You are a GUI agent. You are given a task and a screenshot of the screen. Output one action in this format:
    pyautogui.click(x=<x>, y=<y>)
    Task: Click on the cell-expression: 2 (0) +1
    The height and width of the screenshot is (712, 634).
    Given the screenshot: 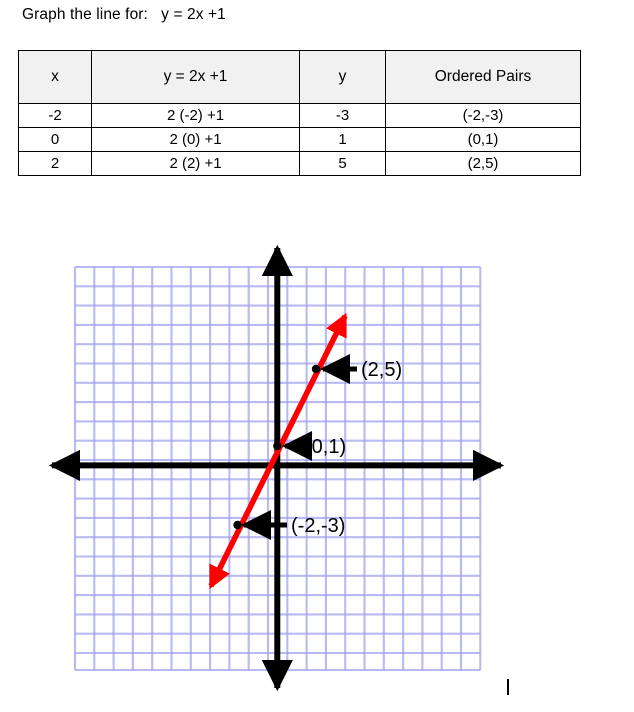 What is the action you would take?
    pyautogui.click(x=195, y=139)
    